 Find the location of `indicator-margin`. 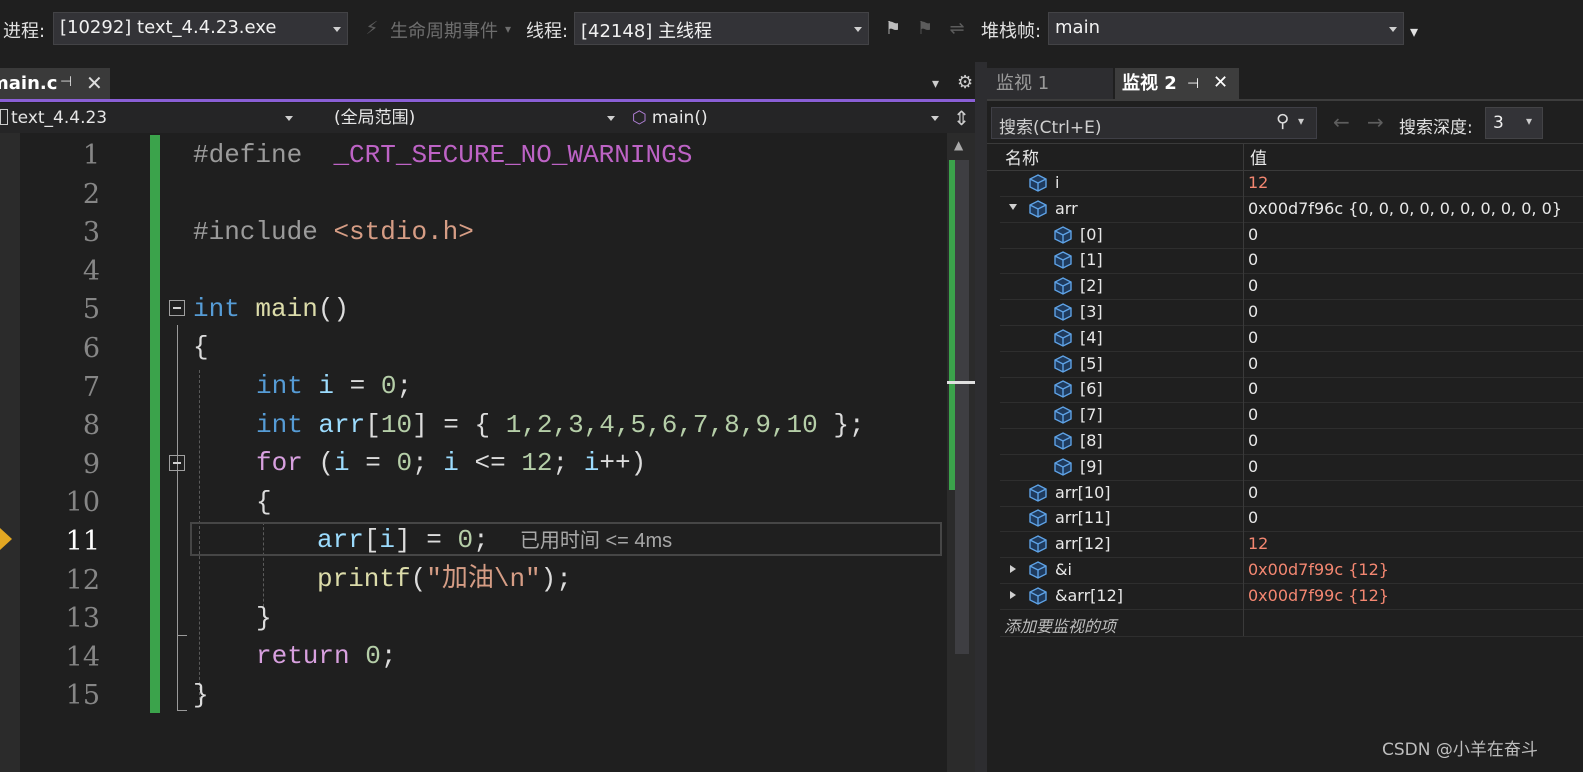

indicator-margin is located at coordinates (10, 452).